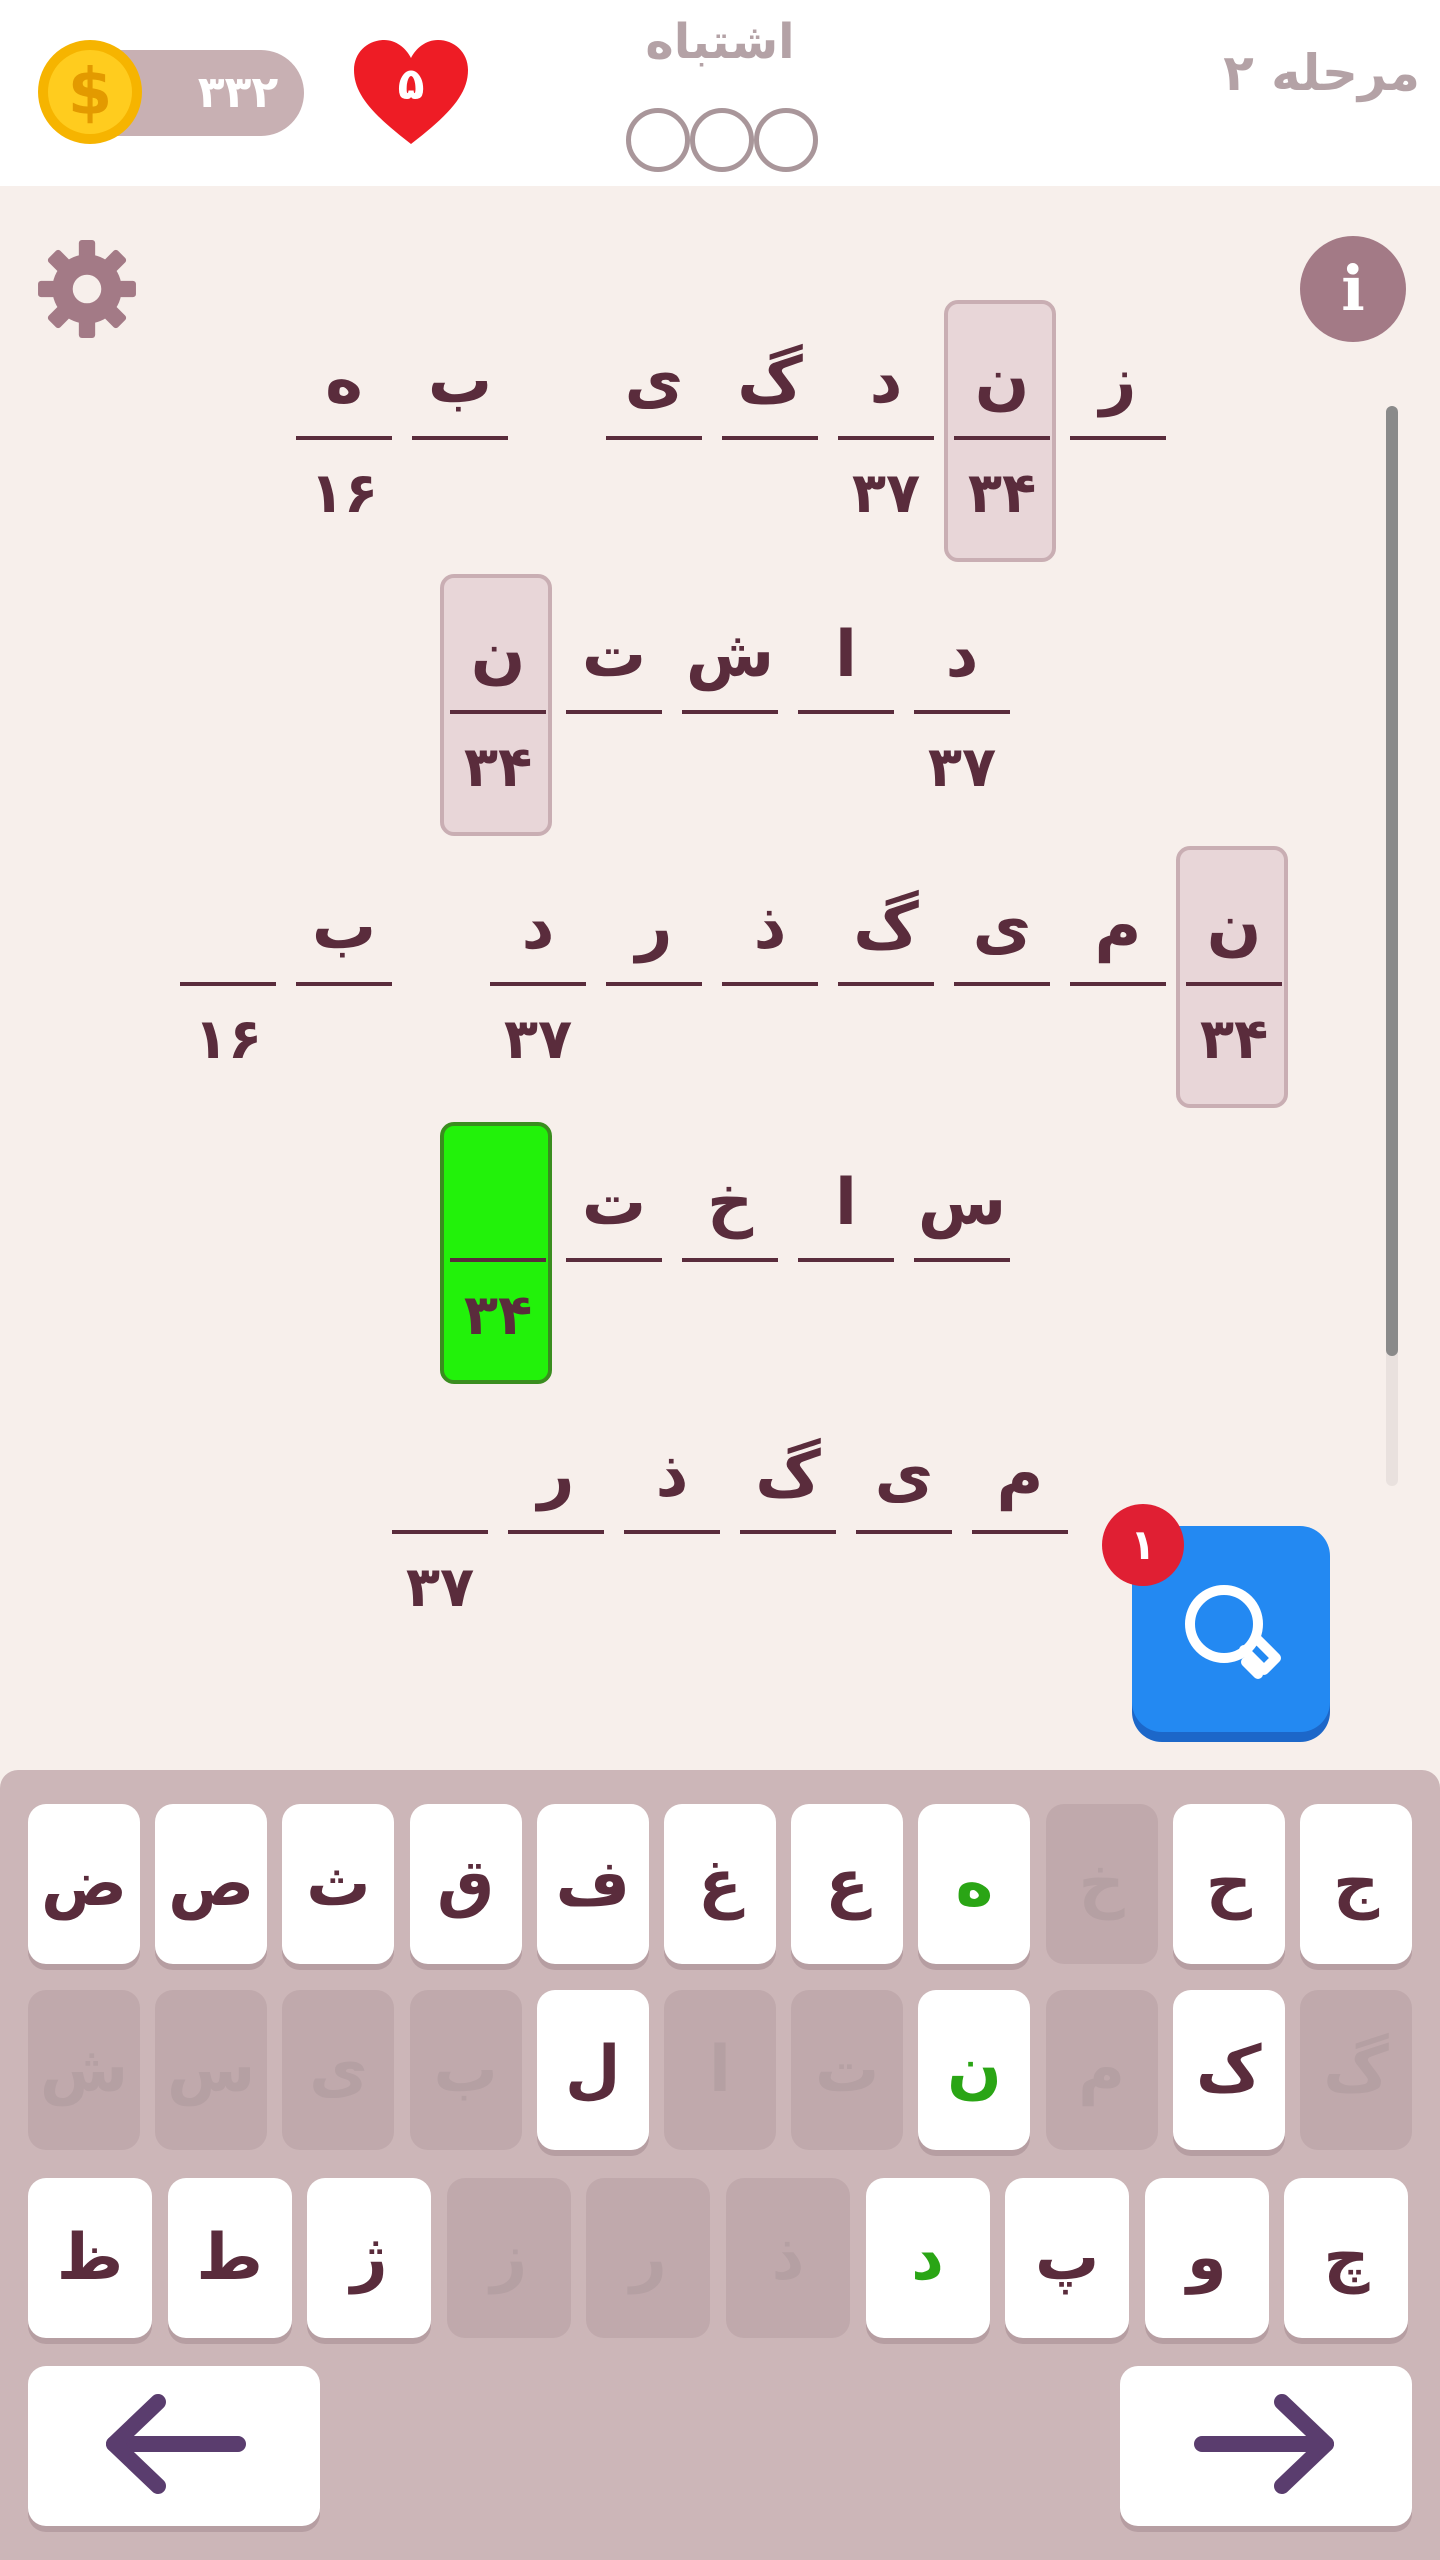 This screenshot has height=2560, width=1440. I want to click on key-letter: ک, so click(1228, 2070).